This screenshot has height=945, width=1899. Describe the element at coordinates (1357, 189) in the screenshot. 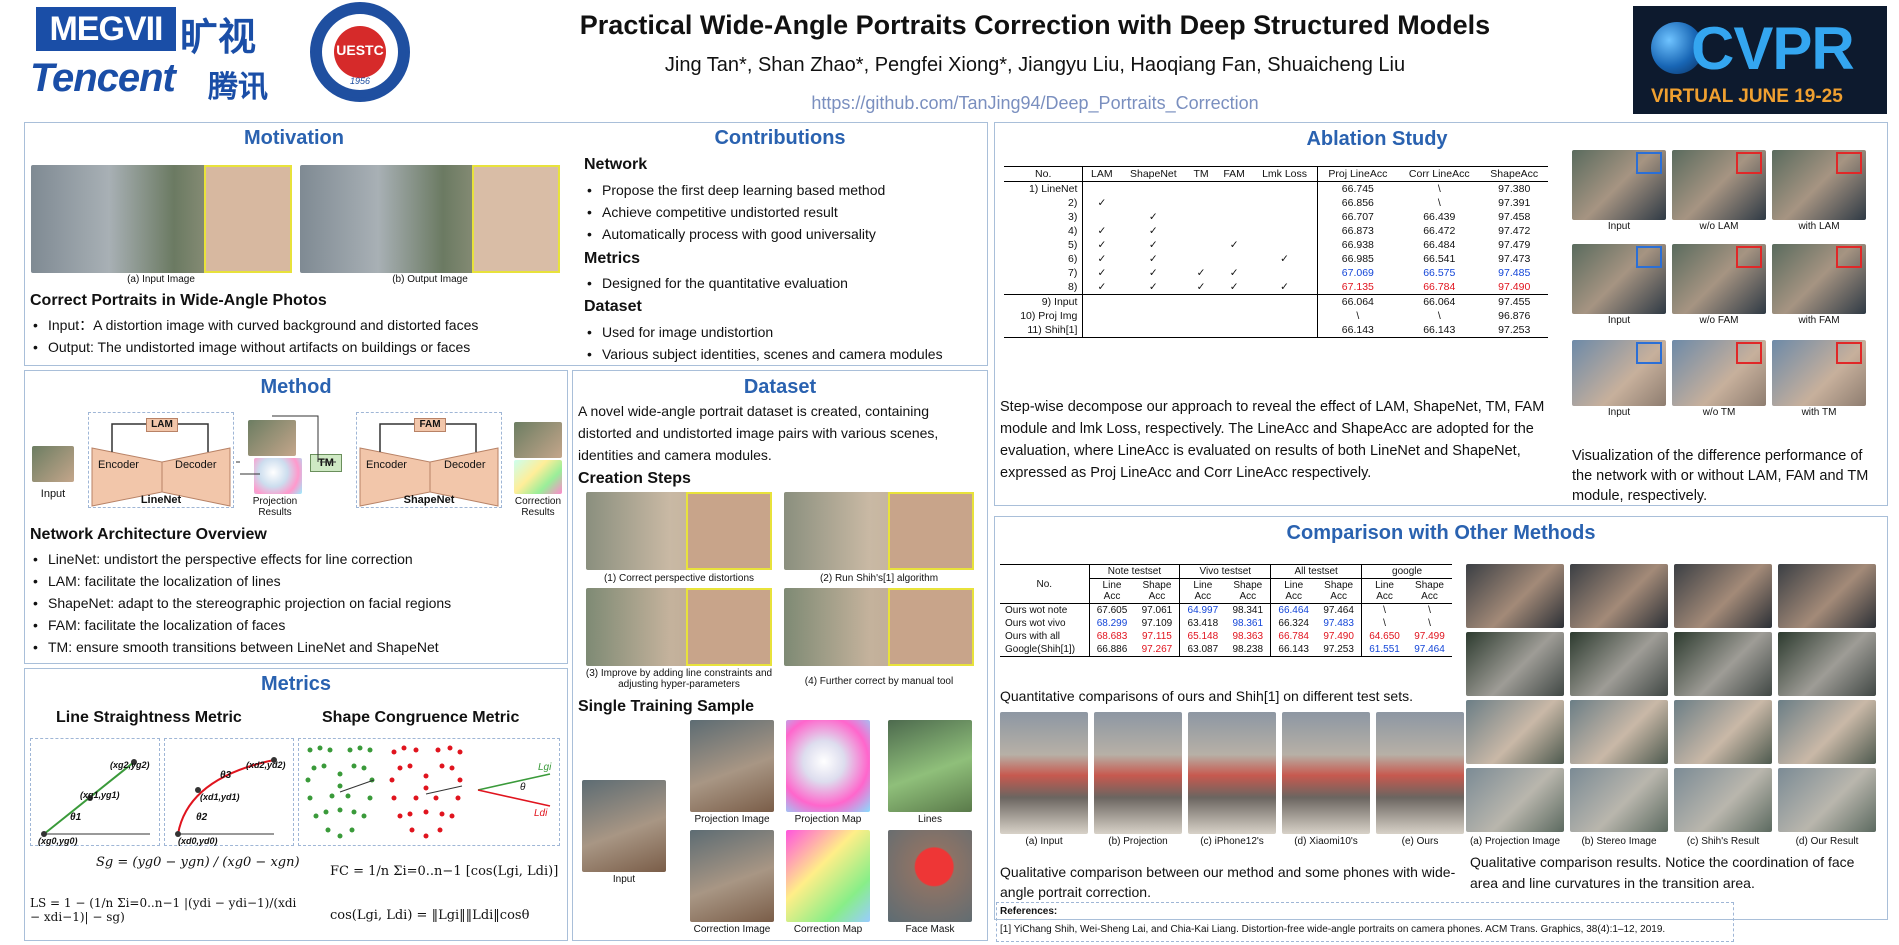

I see `ablation-cell: 66.745` at that location.